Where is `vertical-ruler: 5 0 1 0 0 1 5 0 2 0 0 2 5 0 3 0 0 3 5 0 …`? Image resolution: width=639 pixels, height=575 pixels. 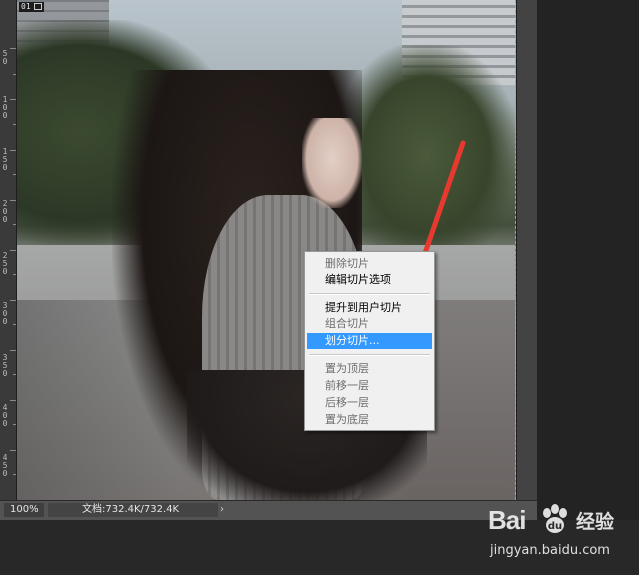
vertical-ruler: 5 0 1 0 0 1 5 0 2 0 0 2 5 0 3 0 0 3 5 0 … is located at coordinates (8, 250).